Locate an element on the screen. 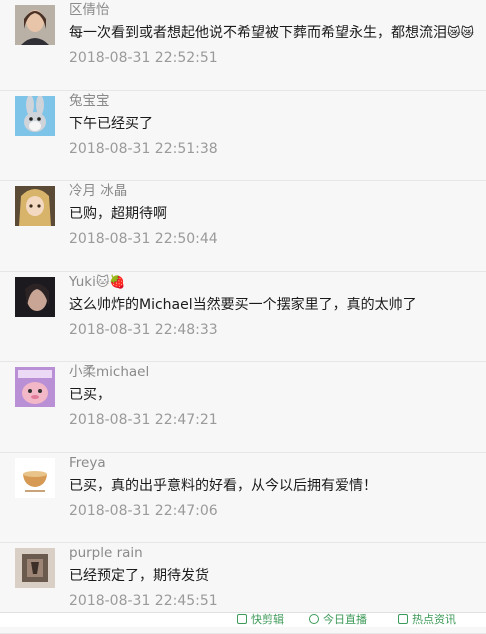 The image size is (486, 634). scissors-icon is located at coordinates (242, 619).